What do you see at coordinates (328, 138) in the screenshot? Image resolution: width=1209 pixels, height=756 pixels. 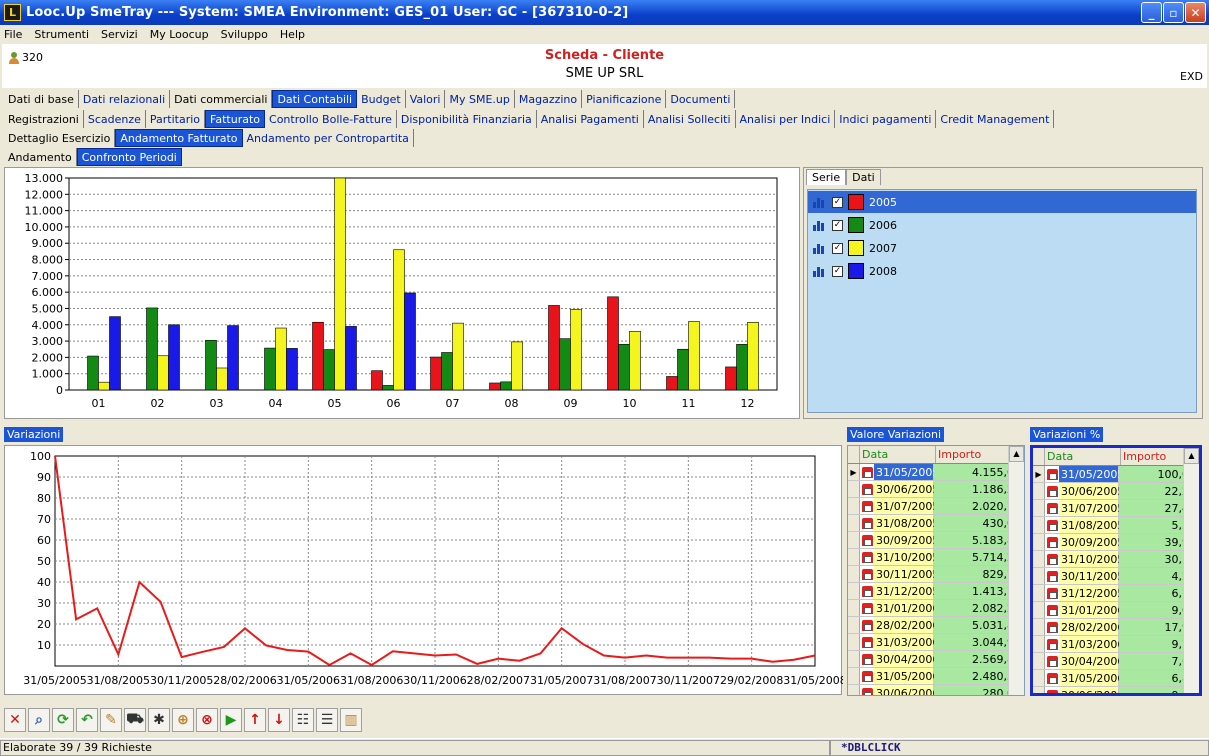 I see `tab-andamento-per-contropartita: Andamento per Contropartita` at bounding box center [328, 138].